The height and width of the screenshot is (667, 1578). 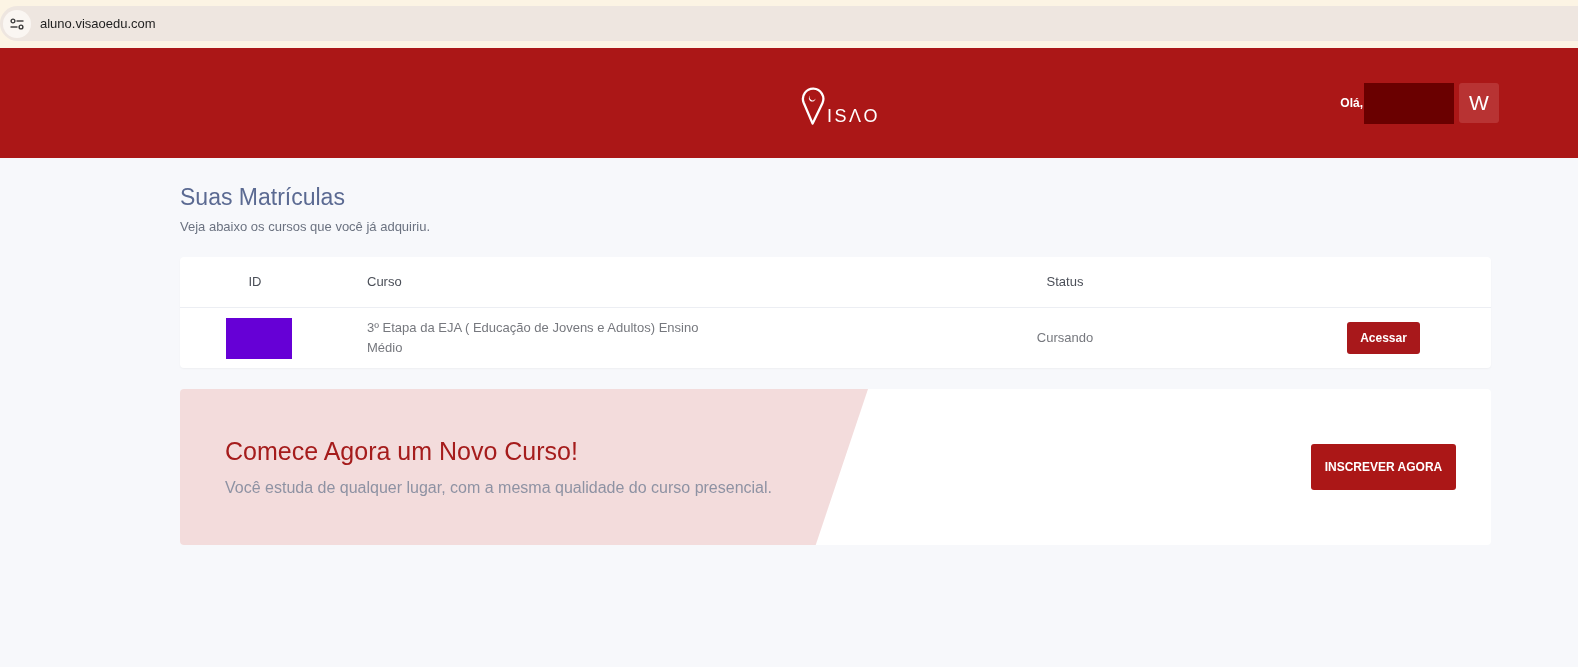 What do you see at coordinates (263, 197) in the screenshot?
I see `page-title: Suas Matrículas` at bounding box center [263, 197].